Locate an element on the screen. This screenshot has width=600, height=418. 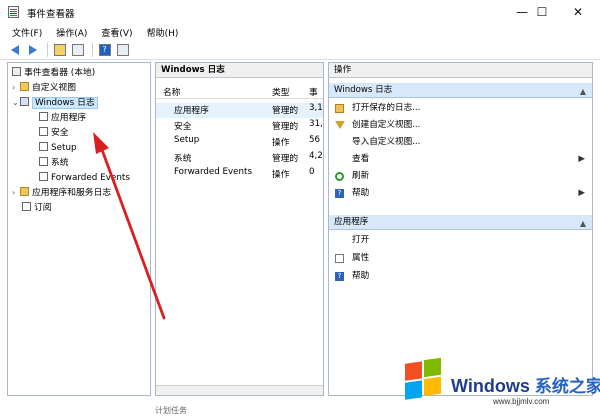
table-row: 系统 管理的 4,2 is located at coordinates (239, 158).